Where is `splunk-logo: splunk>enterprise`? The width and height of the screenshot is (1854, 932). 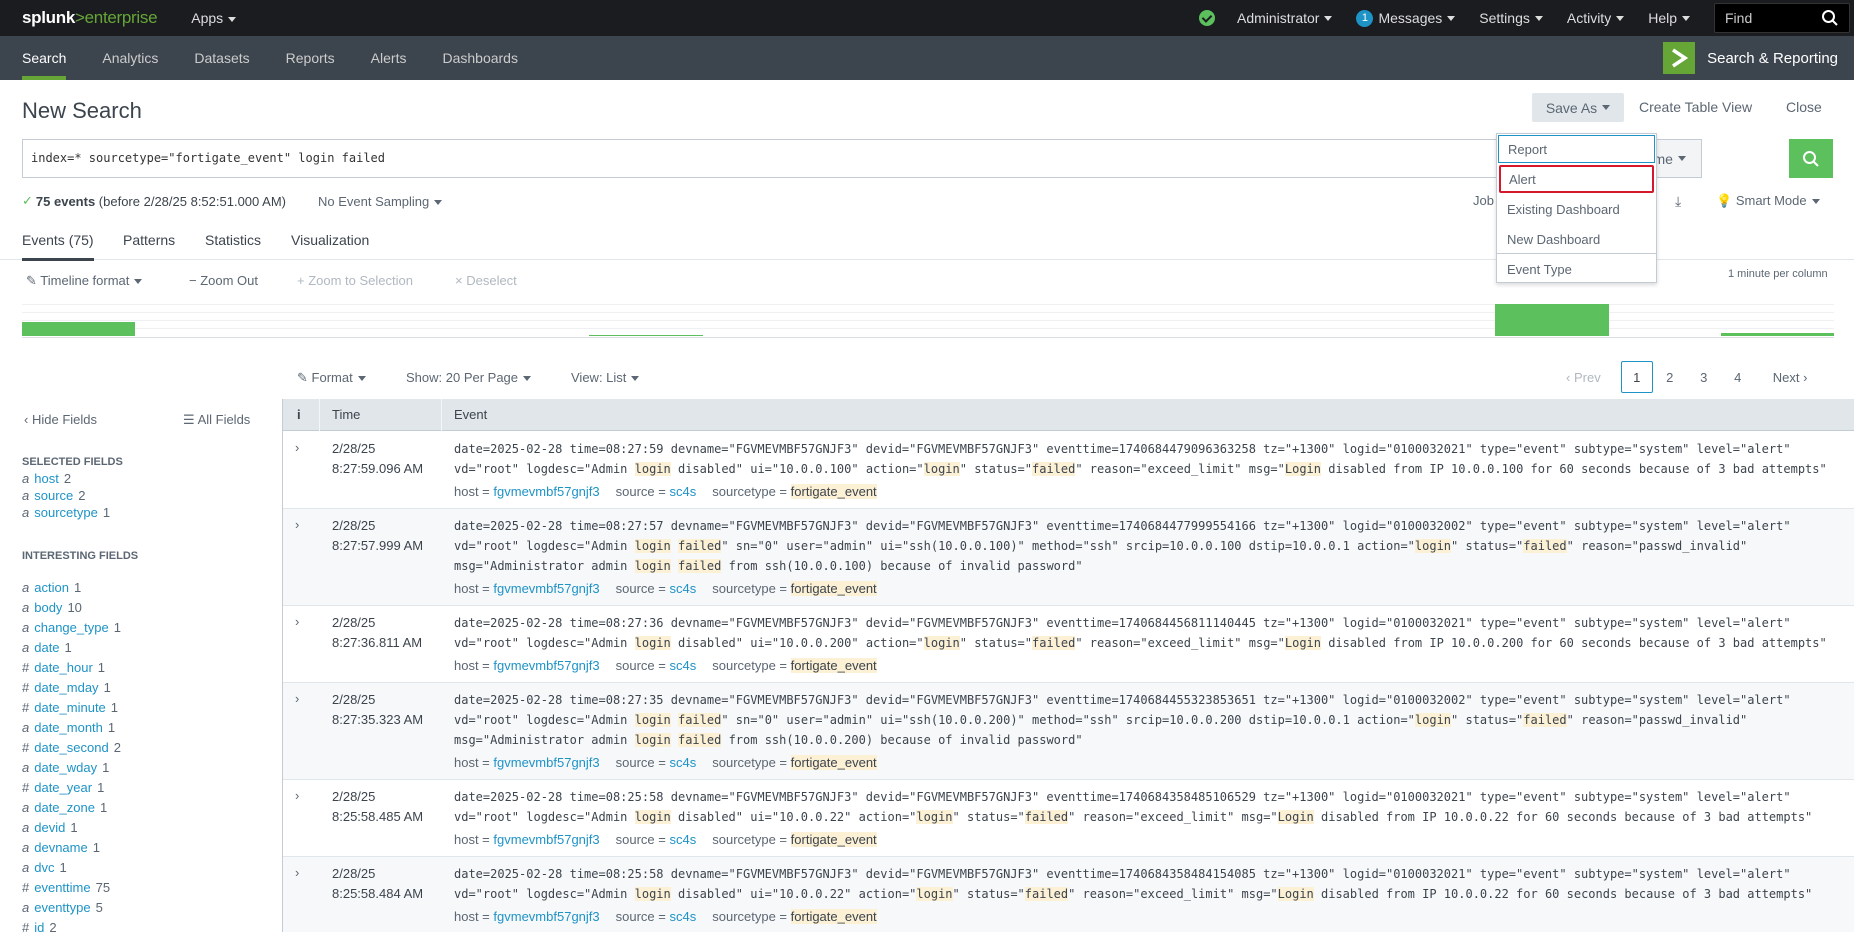
splunk-logo: splunk>enterprise is located at coordinates (90, 18).